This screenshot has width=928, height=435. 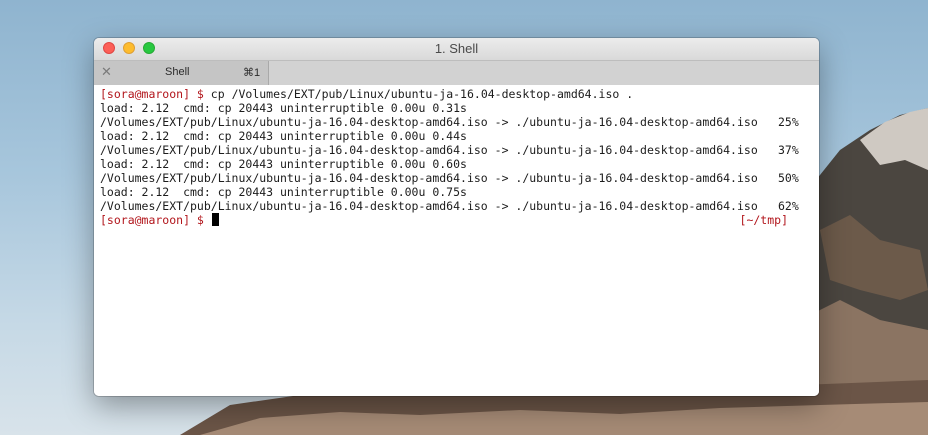 I want to click on tab-shortcut: ⌘1, so click(x=252, y=73).